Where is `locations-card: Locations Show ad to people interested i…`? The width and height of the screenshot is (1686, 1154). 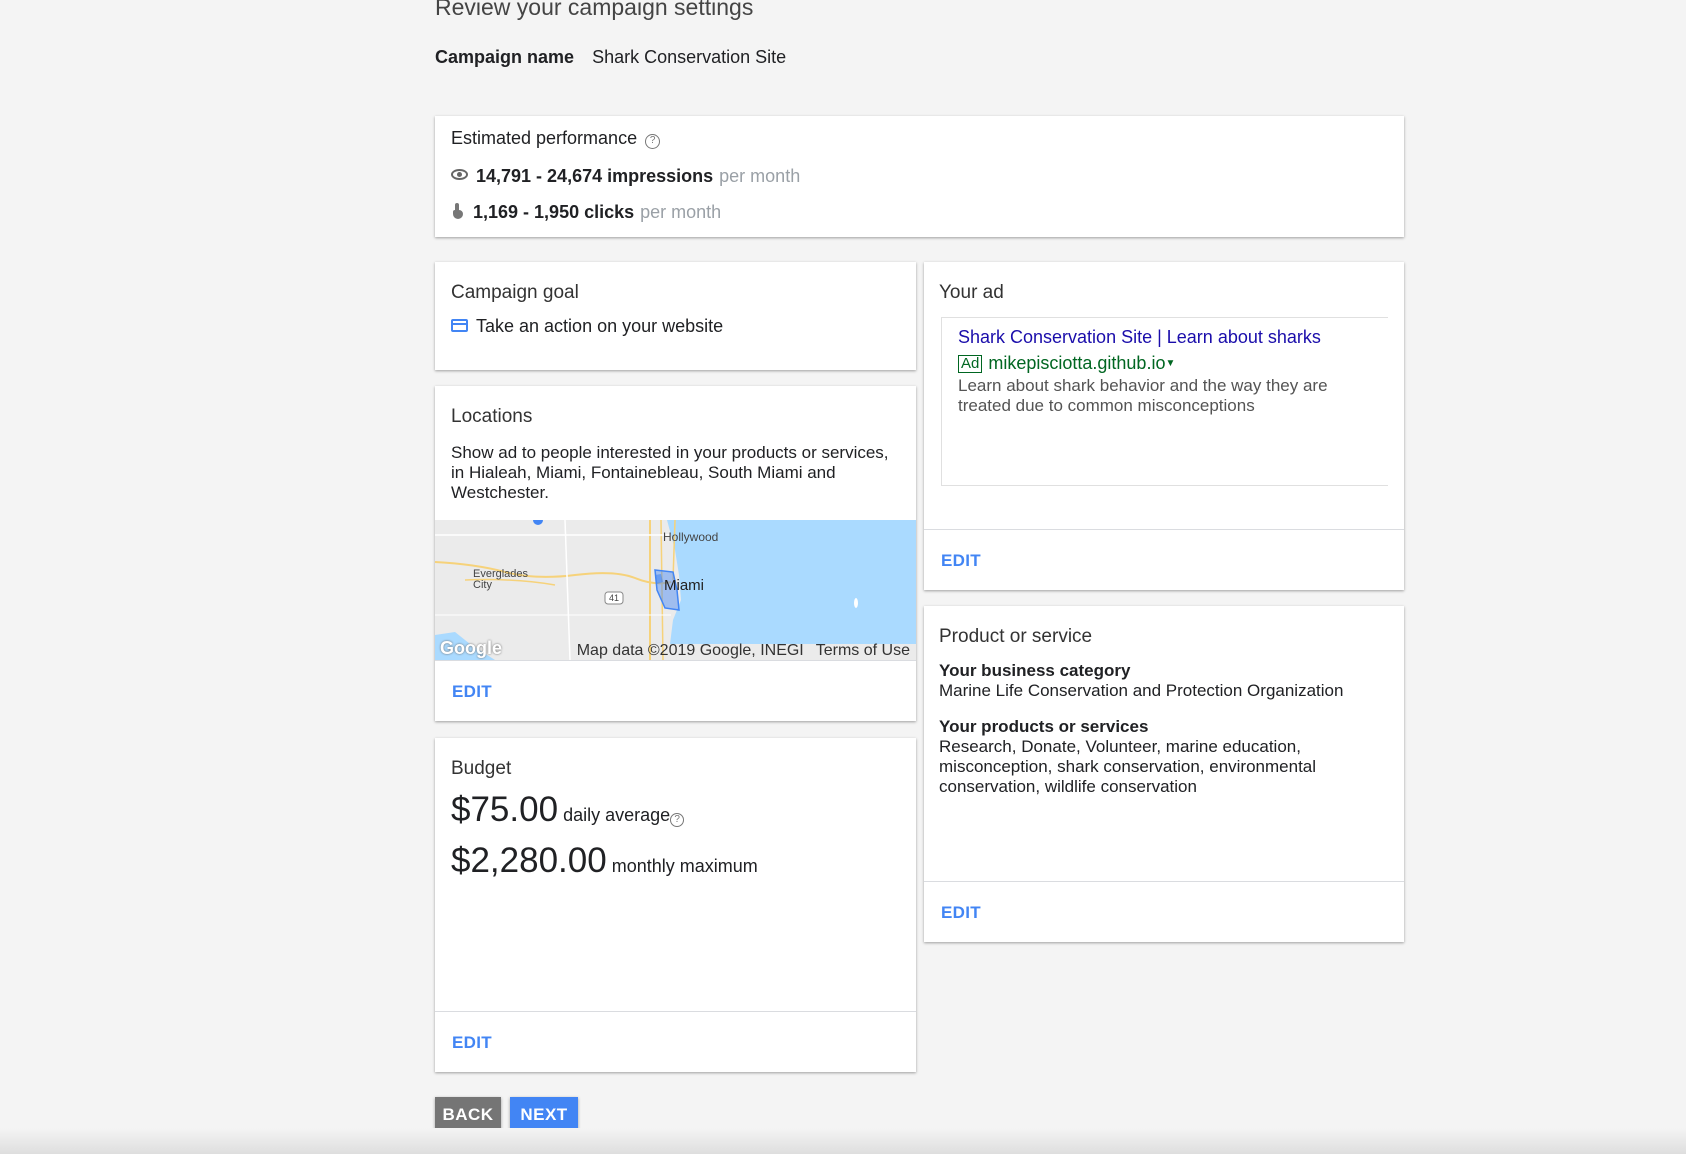
locations-card: Locations Show ad to people interested i… is located at coordinates (675, 553).